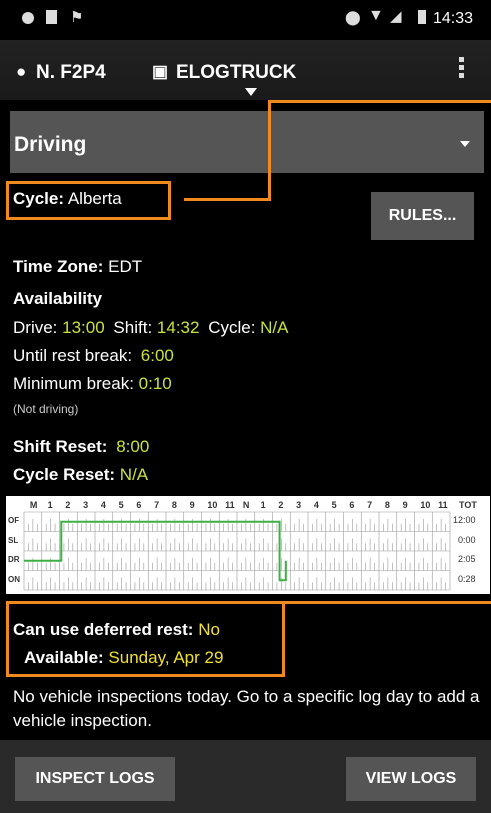 This screenshot has width=491, height=813. I want to click on status-bar: ⚑ ⬤ ▼ ◢ 14:33, so click(245, 20).